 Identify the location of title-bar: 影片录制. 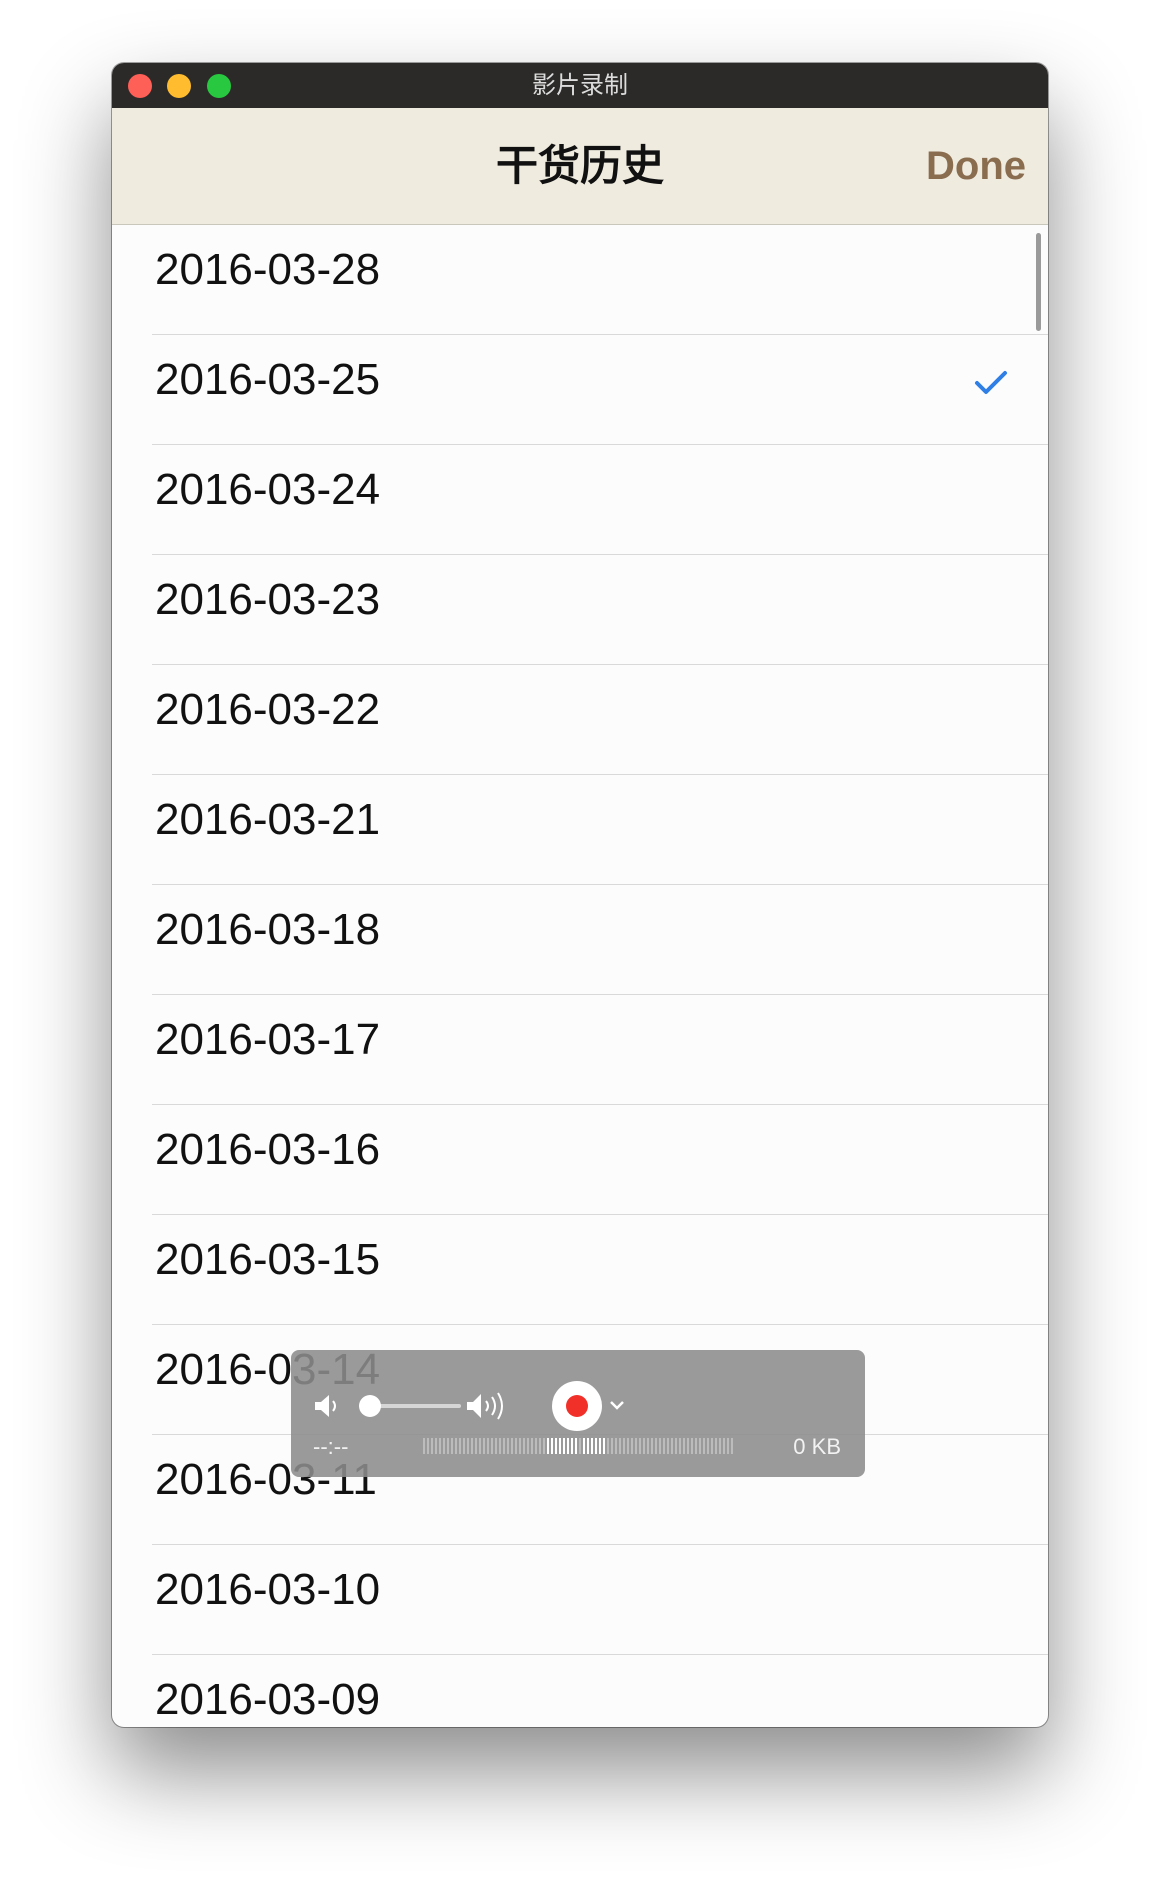
(580, 86).